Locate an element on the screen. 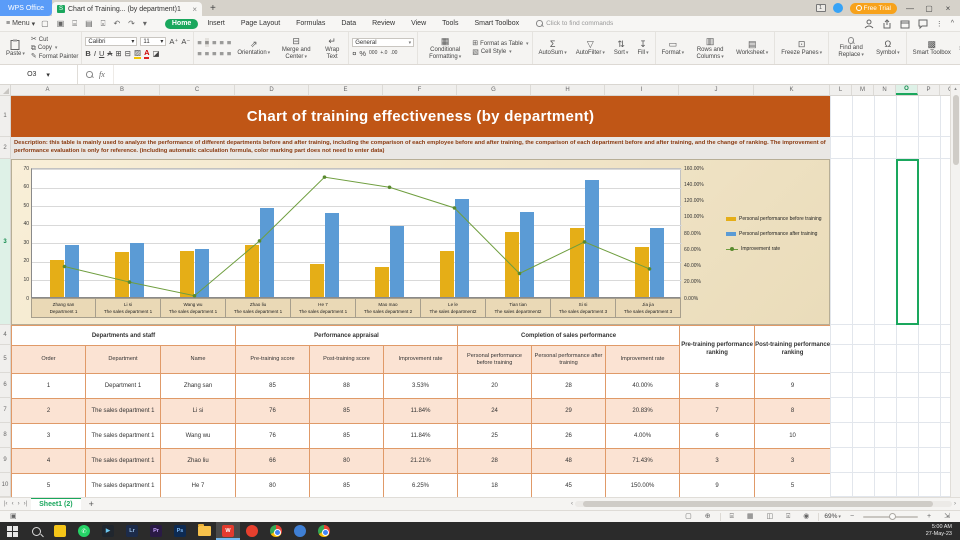 This screenshot has width=960, height=540. number-format-select: General is located at coordinates (383, 42).